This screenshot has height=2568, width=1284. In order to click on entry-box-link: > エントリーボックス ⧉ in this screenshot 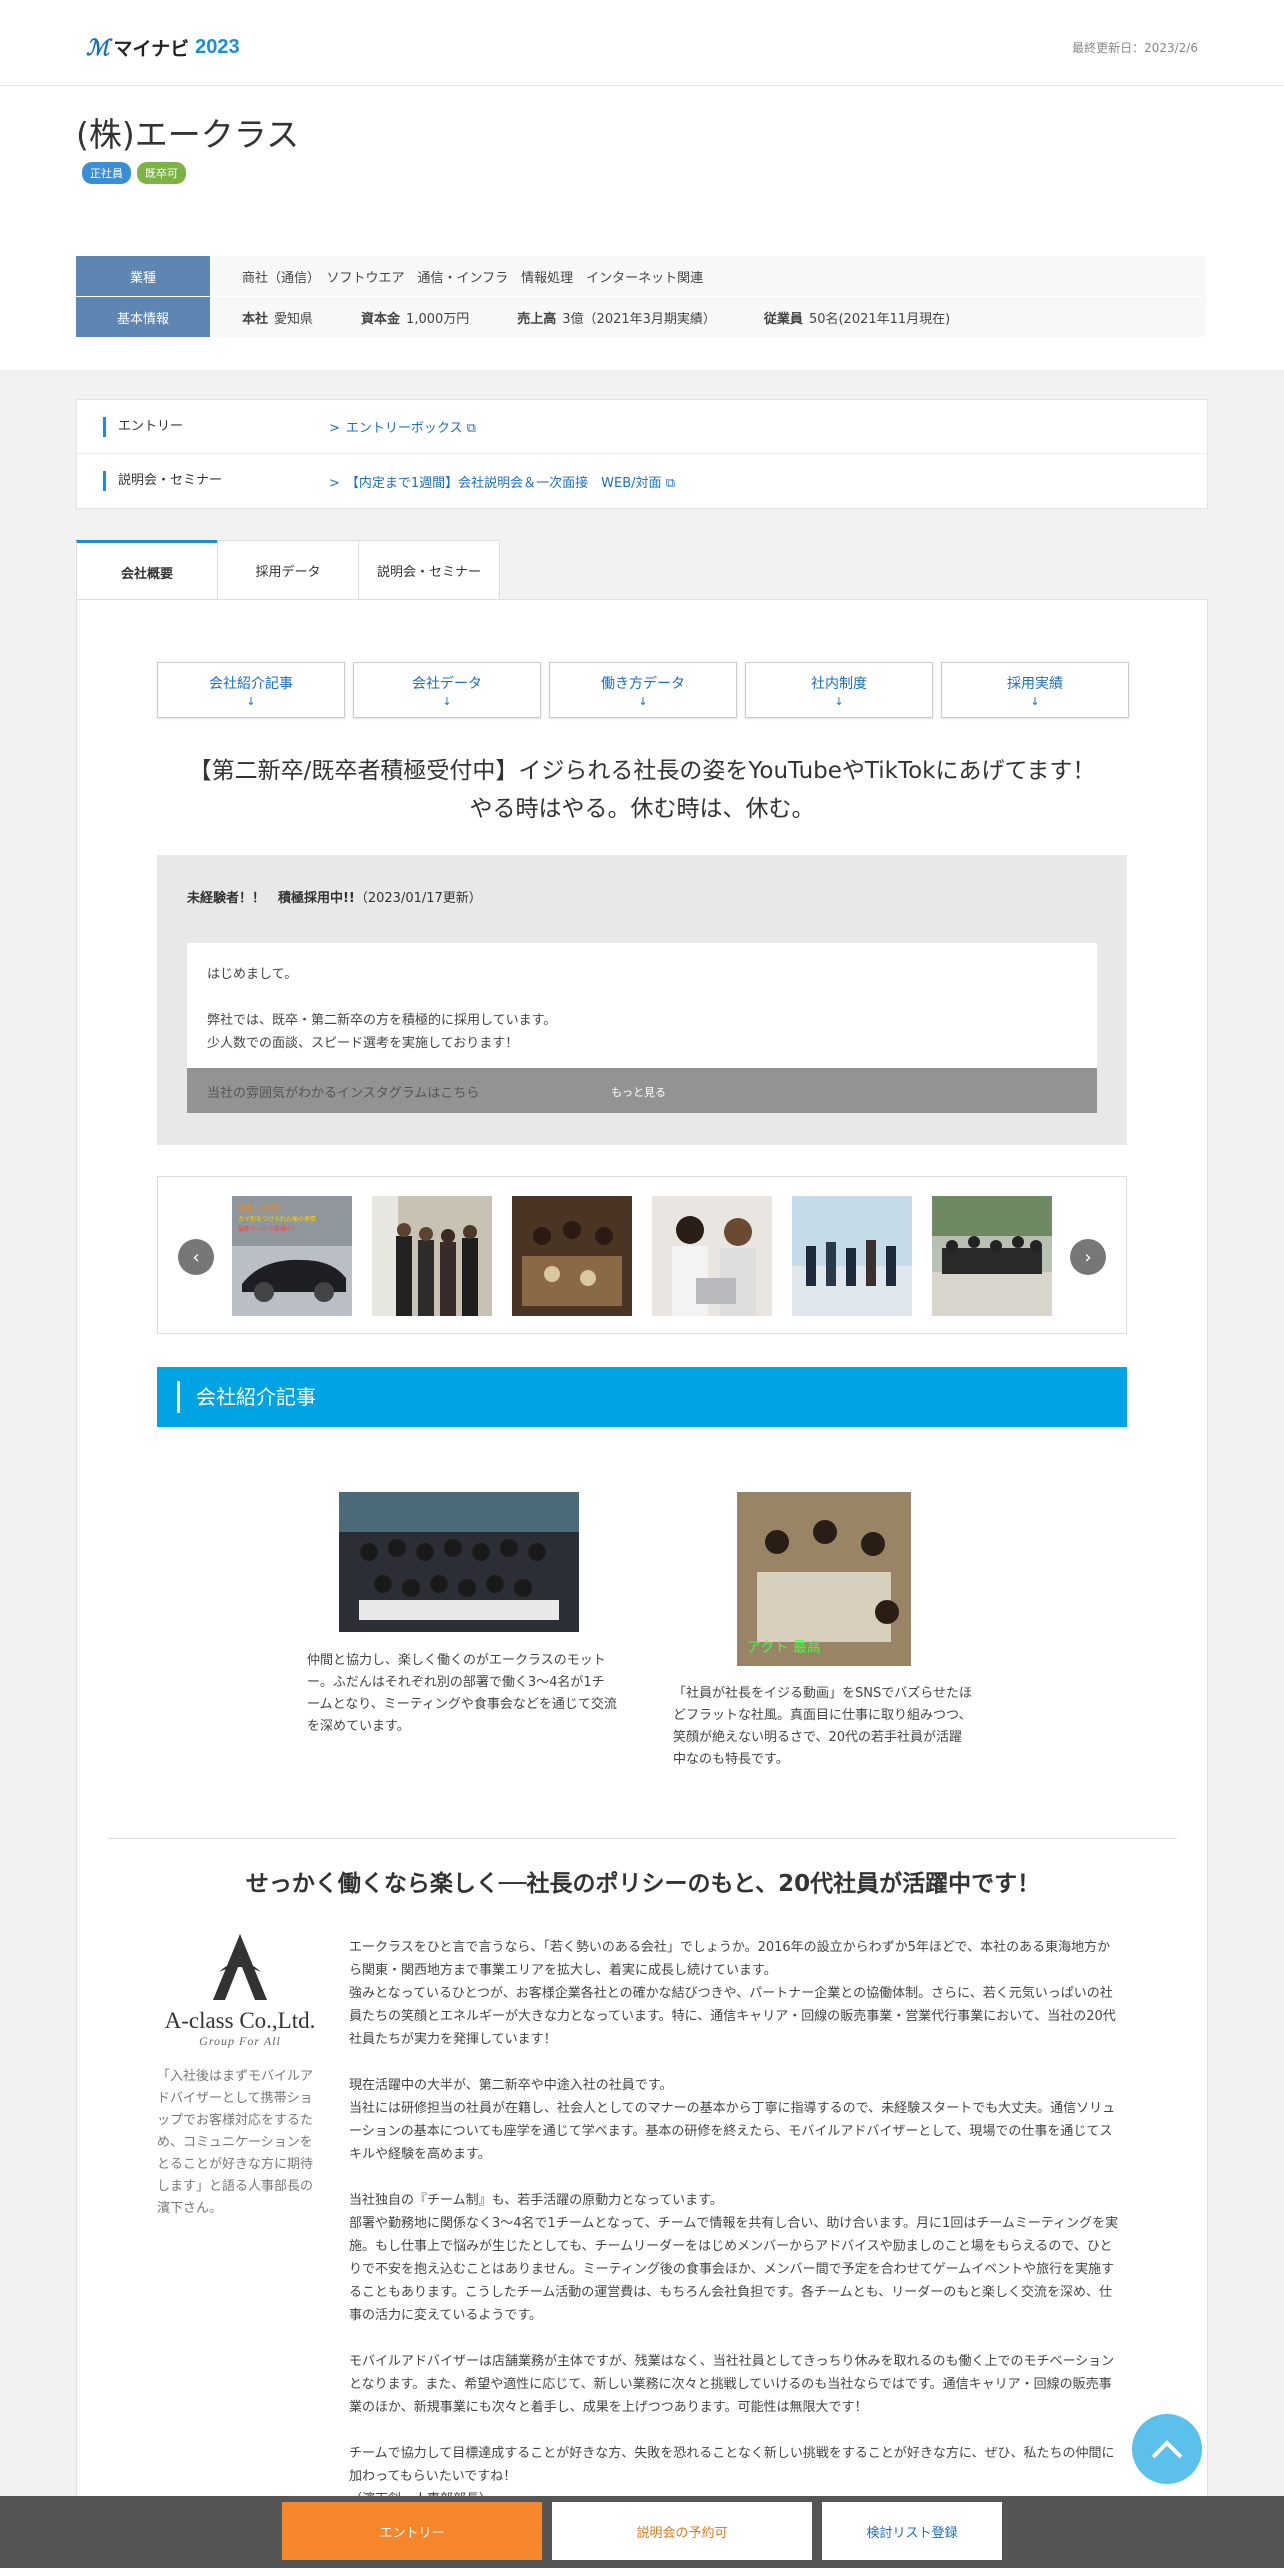, I will do `click(402, 426)`.